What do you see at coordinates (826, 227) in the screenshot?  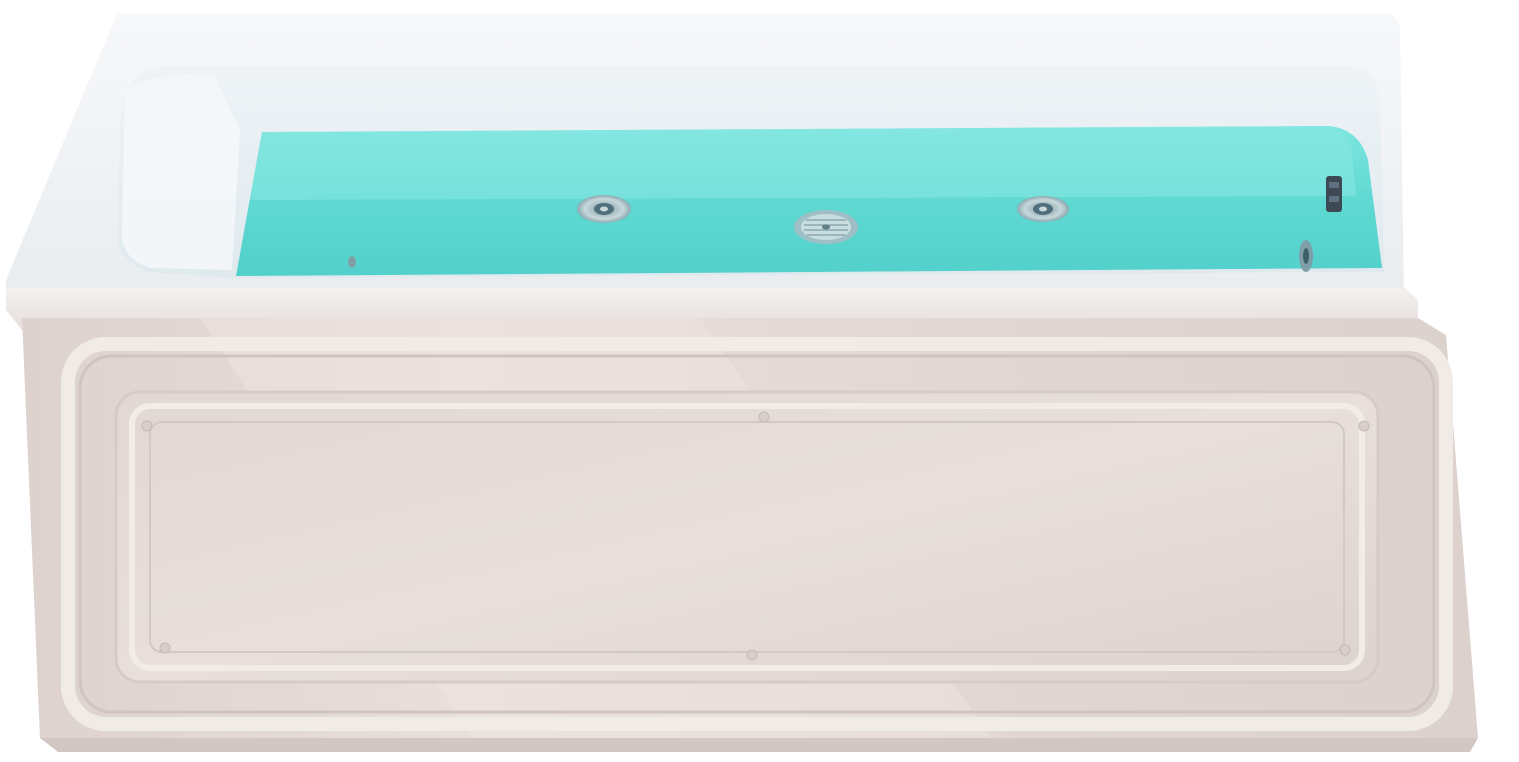 I see `drain-suction-icon` at bounding box center [826, 227].